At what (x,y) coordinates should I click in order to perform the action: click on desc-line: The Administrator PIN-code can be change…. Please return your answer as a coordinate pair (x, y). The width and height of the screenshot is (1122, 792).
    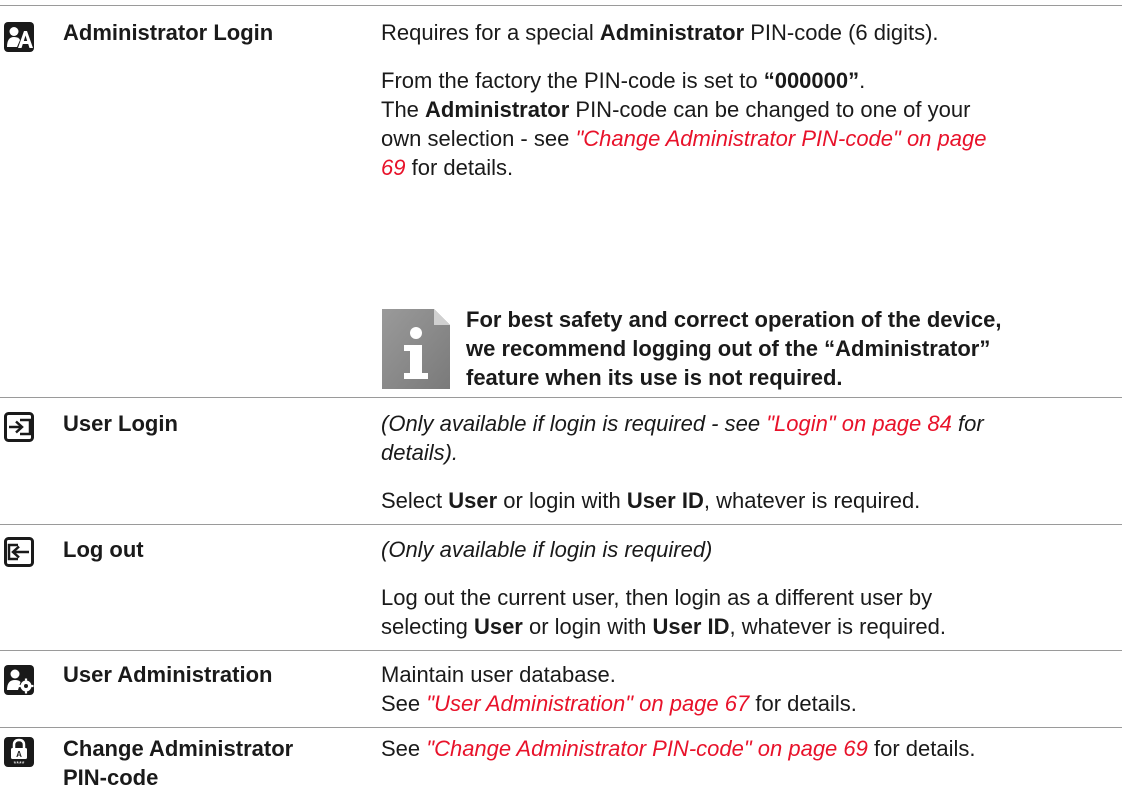
    Looking at the image, I should click on (676, 109).